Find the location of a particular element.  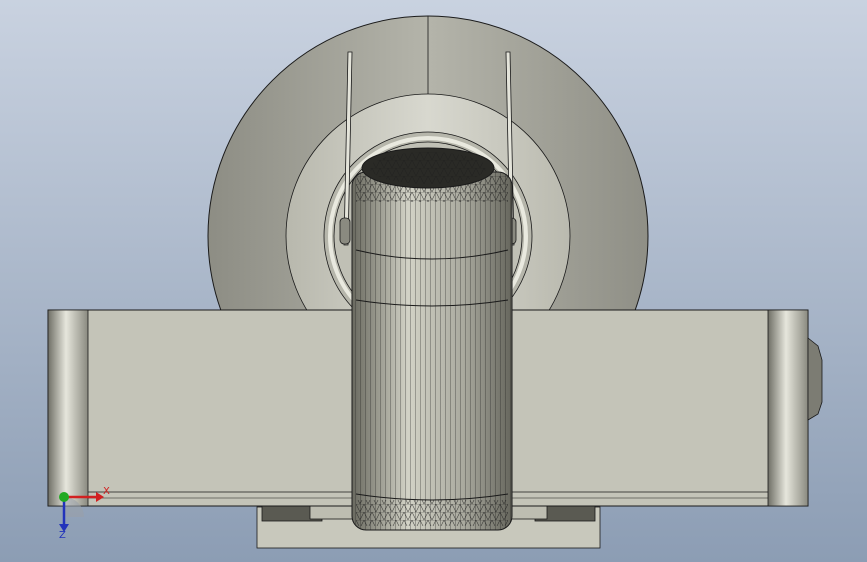

x-axis-label: X is located at coordinates (106, 491).